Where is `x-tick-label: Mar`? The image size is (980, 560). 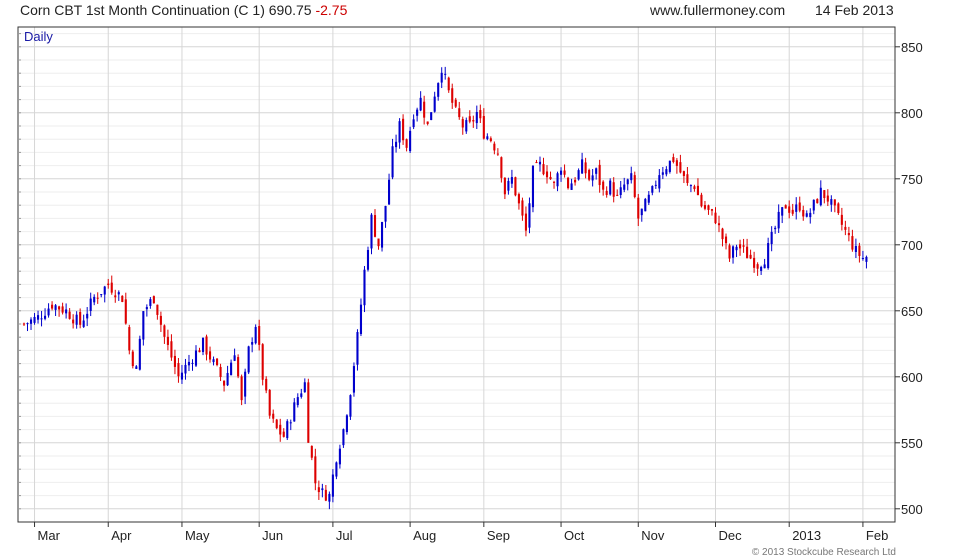
x-tick-label: Mar is located at coordinates (49, 535).